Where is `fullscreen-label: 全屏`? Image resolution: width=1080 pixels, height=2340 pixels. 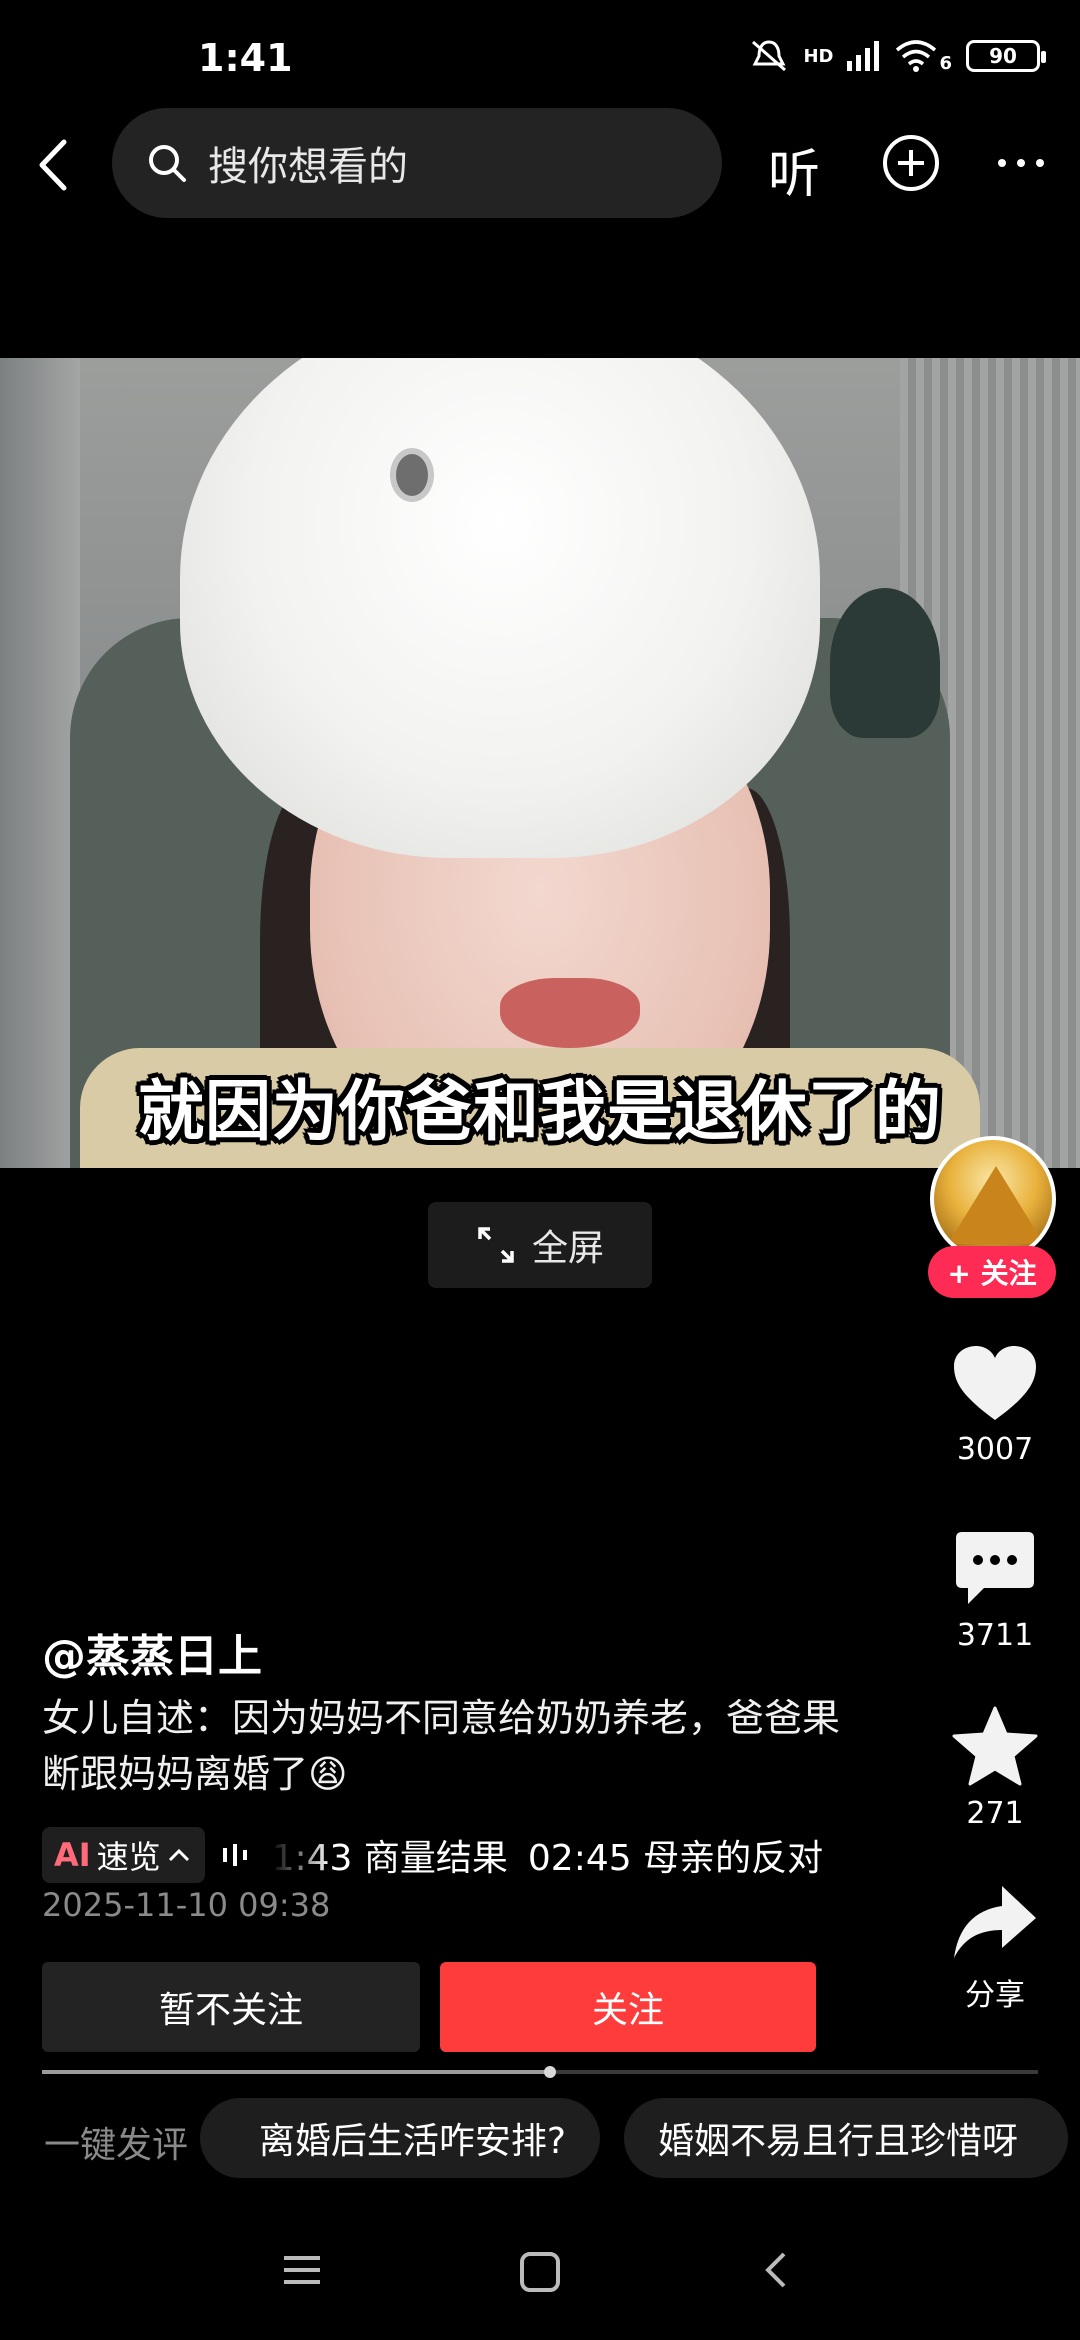
fullscreen-label: 全屏 is located at coordinates (567, 1248).